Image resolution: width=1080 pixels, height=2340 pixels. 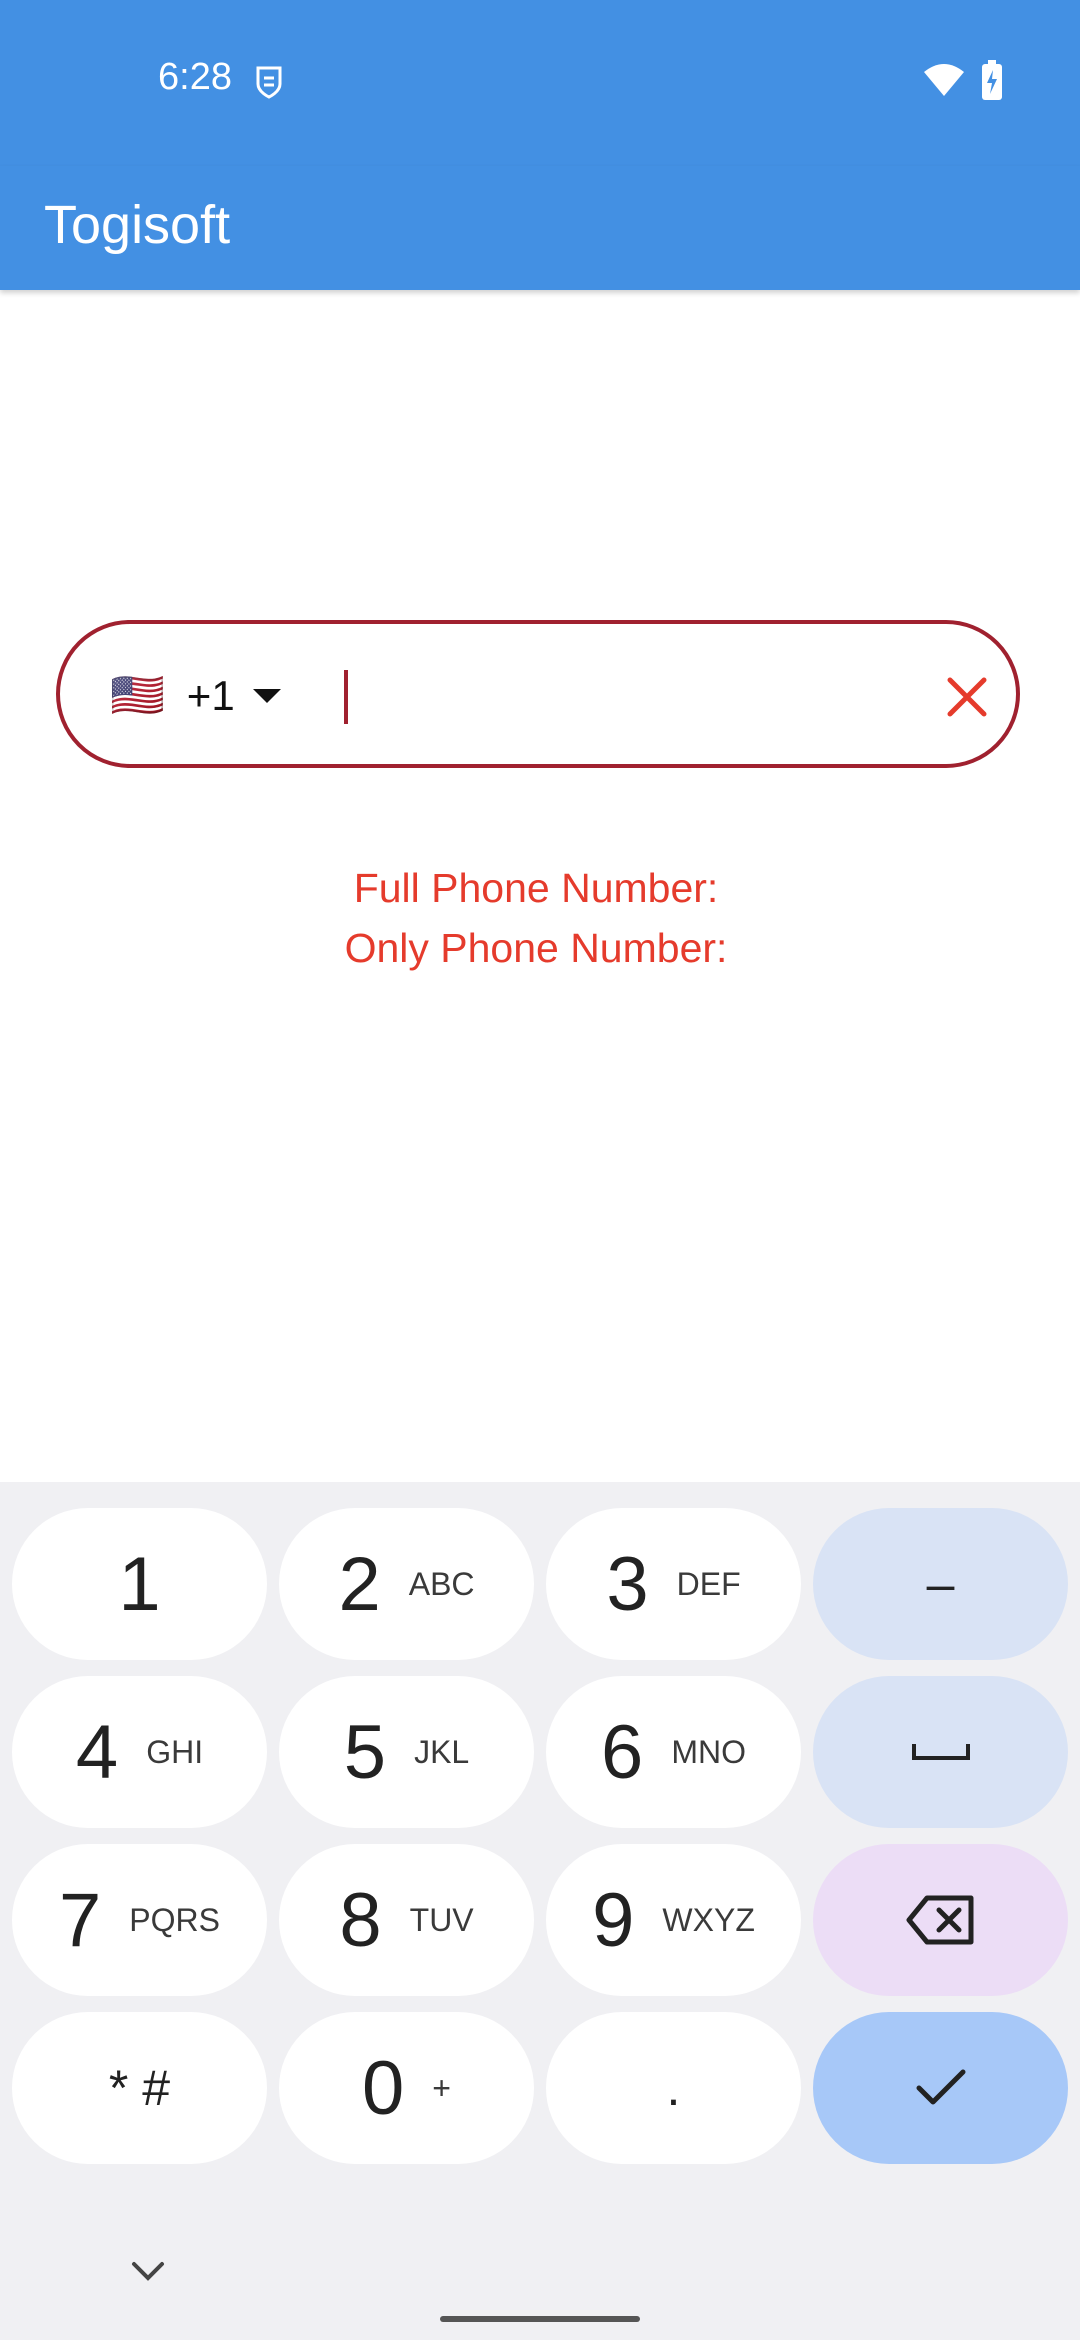 I want to click on key-digit: 5, so click(x=365, y=1752).